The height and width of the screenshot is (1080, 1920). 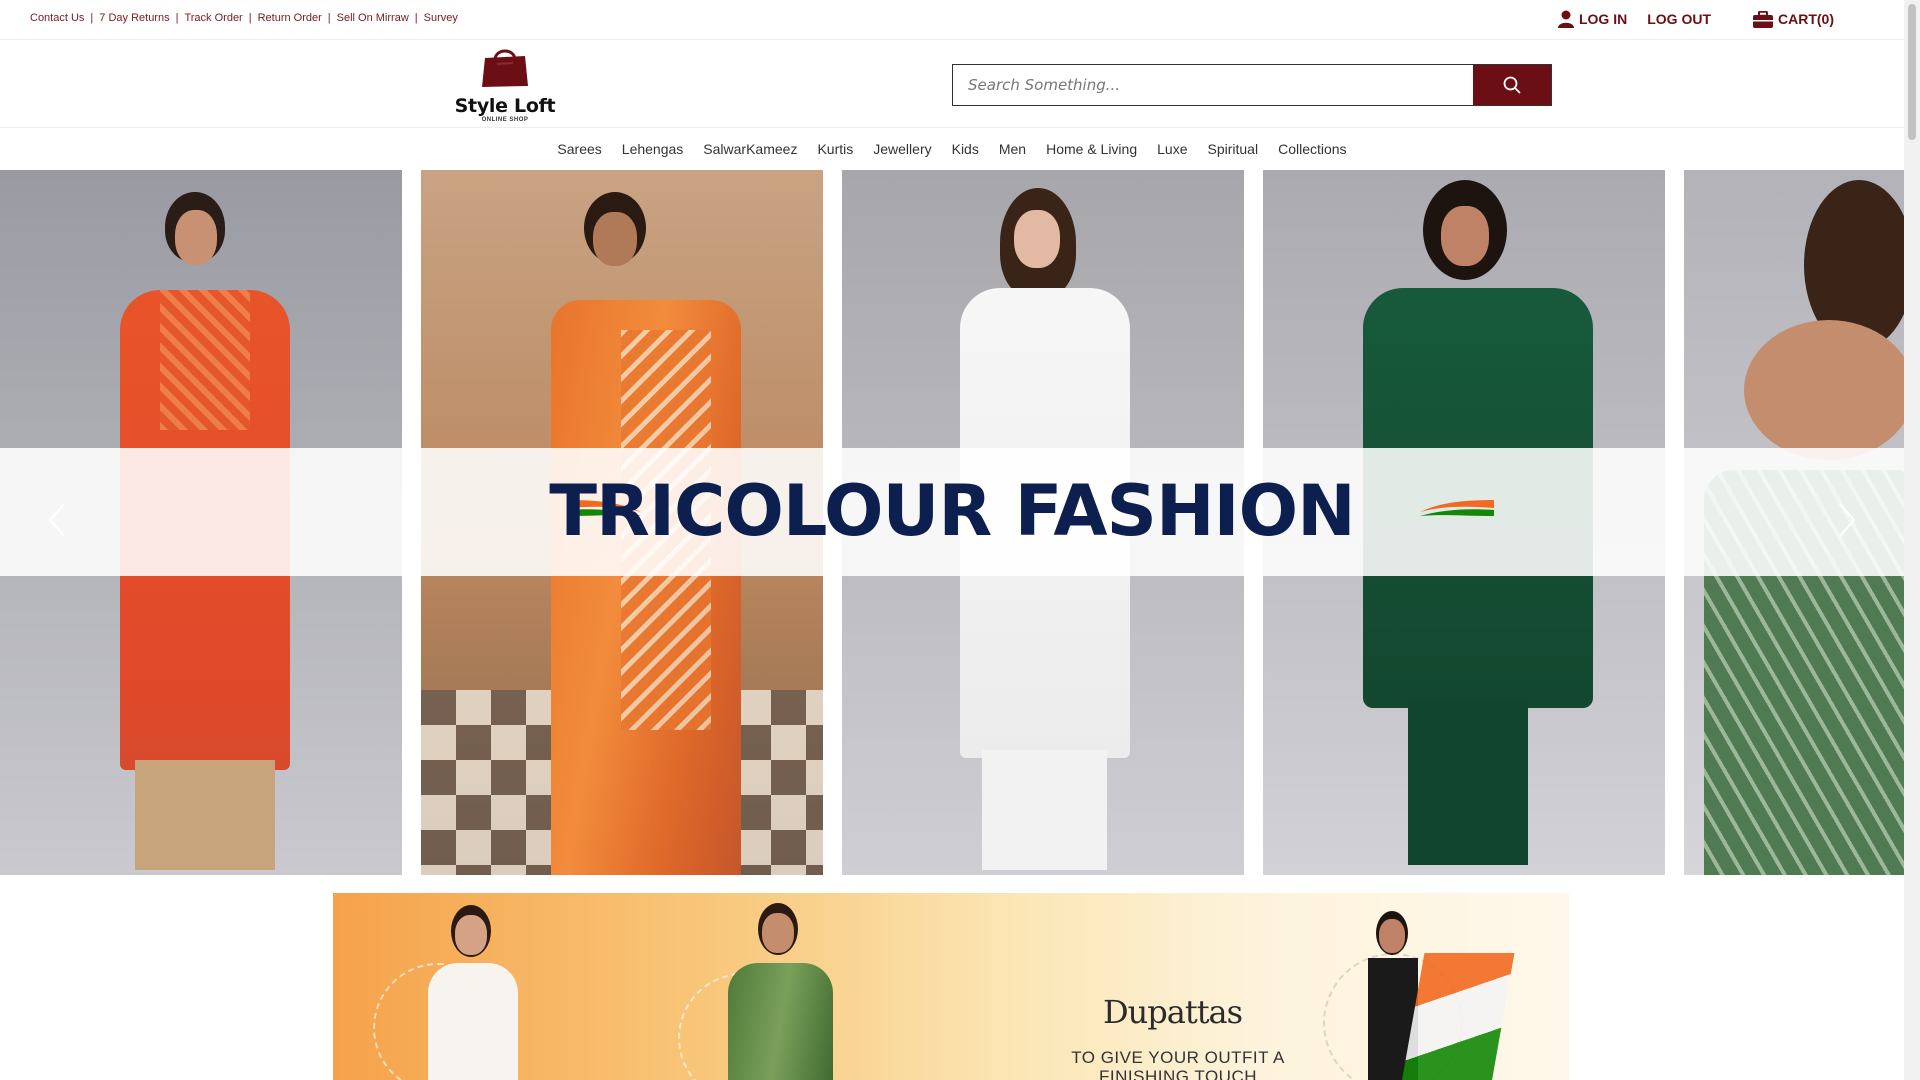 What do you see at coordinates (952, 511) in the screenshot?
I see `banner-title: TRICOLOUR FASHION` at bounding box center [952, 511].